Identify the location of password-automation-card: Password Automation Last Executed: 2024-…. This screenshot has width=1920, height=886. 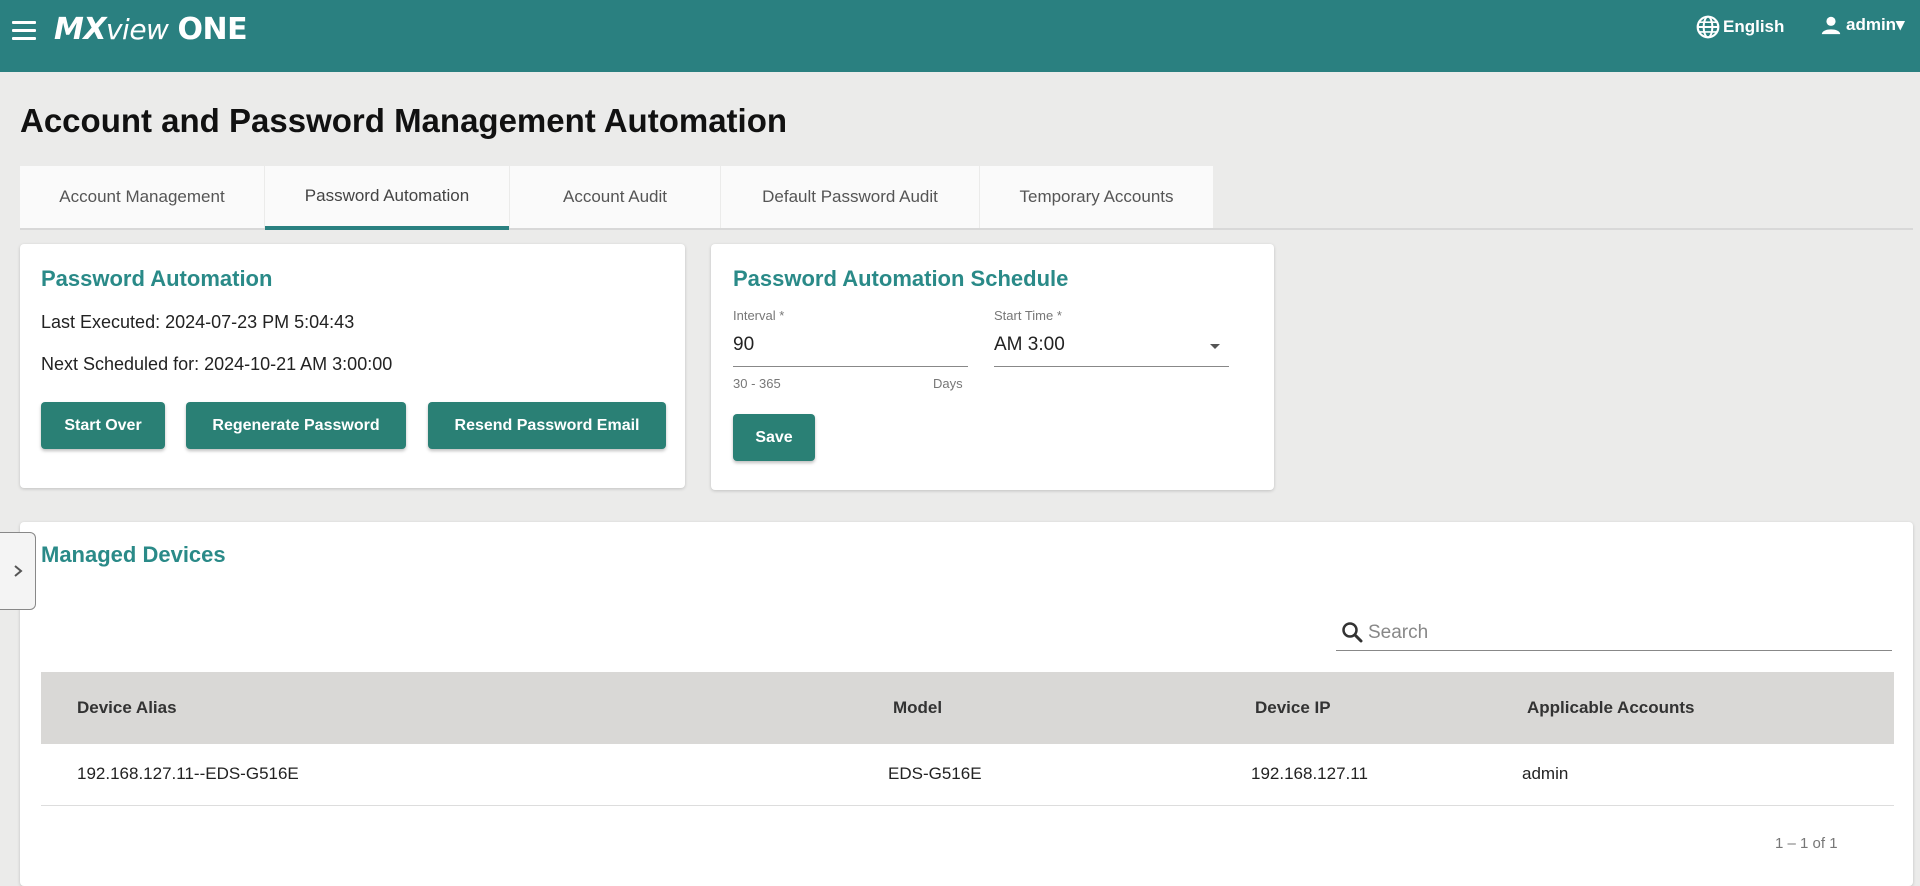
(352, 366).